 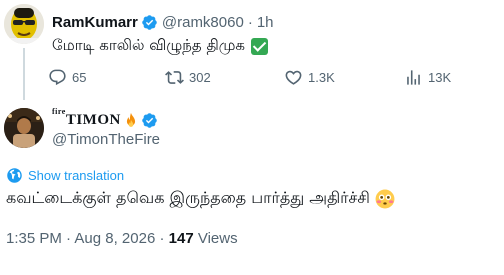 What do you see at coordinates (59, 111) in the screenshot?
I see `display-name-prefix: fire` at bounding box center [59, 111].